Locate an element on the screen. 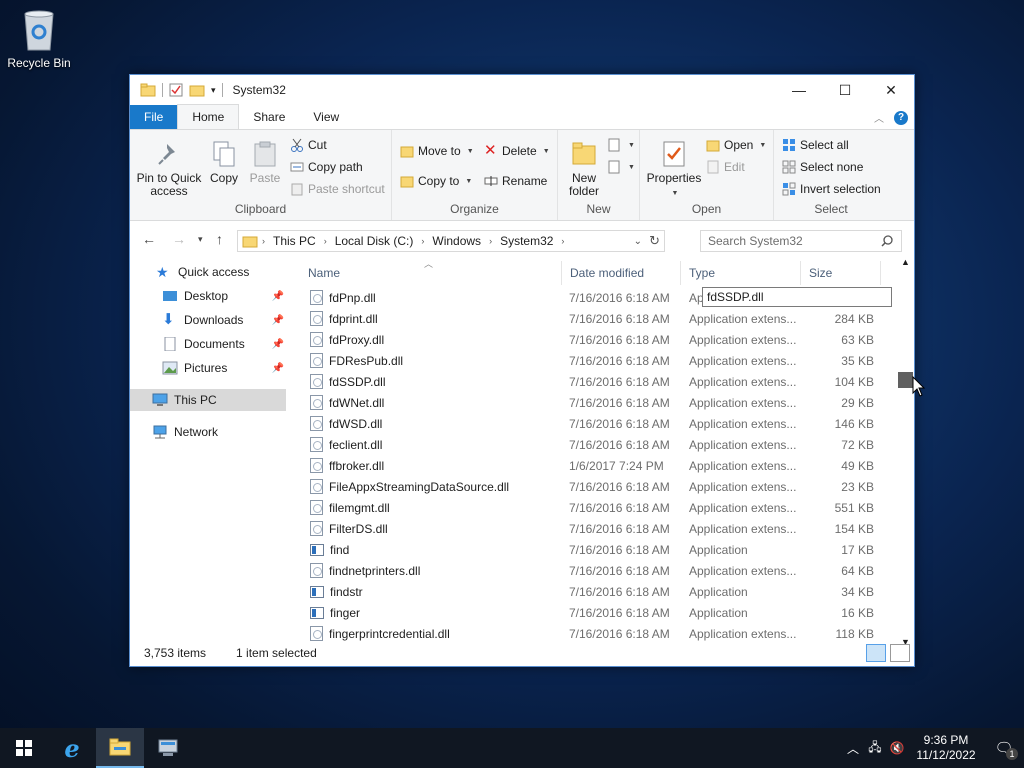 The height and width of the screenshot is (768, 1024). new-folder-icon is located at coordinates (197, 90).